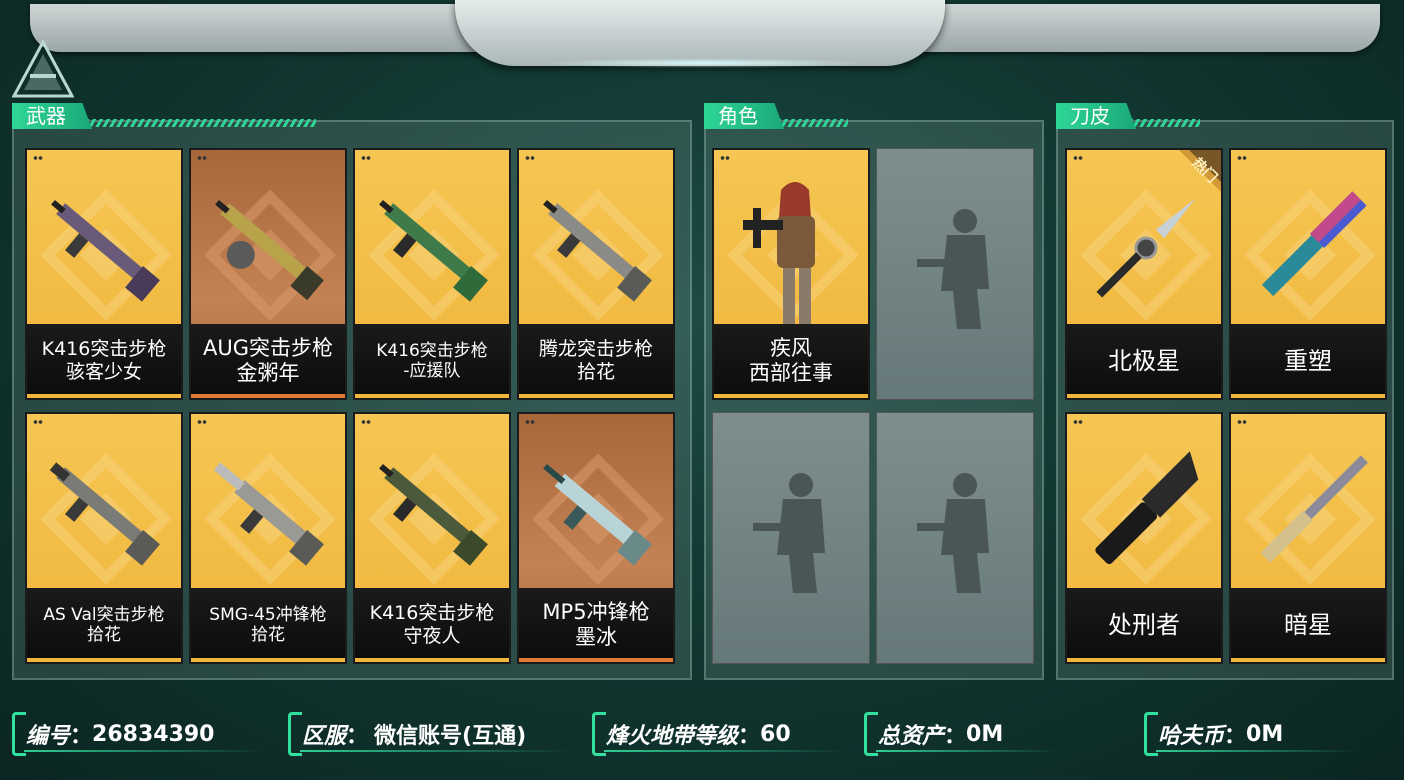  What do you see at coordinates (1144, 360) in the screenshot?
I see `knife-name: 北极星` at bounding box center [1144, 360].